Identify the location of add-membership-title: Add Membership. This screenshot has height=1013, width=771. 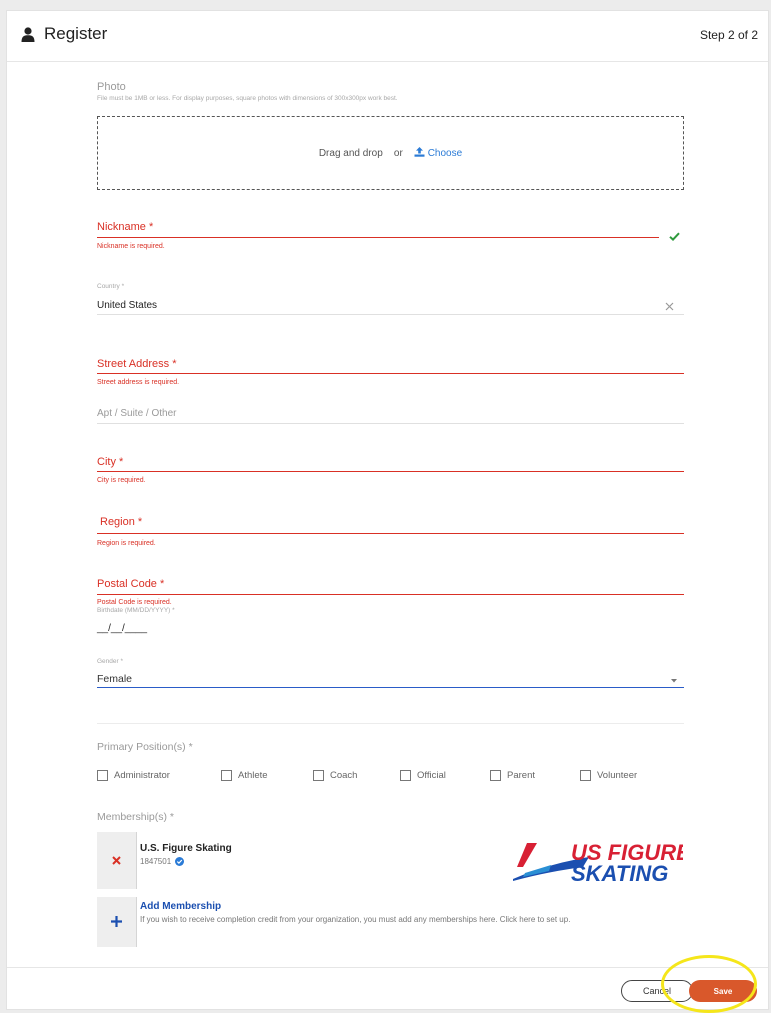
(180, 906).